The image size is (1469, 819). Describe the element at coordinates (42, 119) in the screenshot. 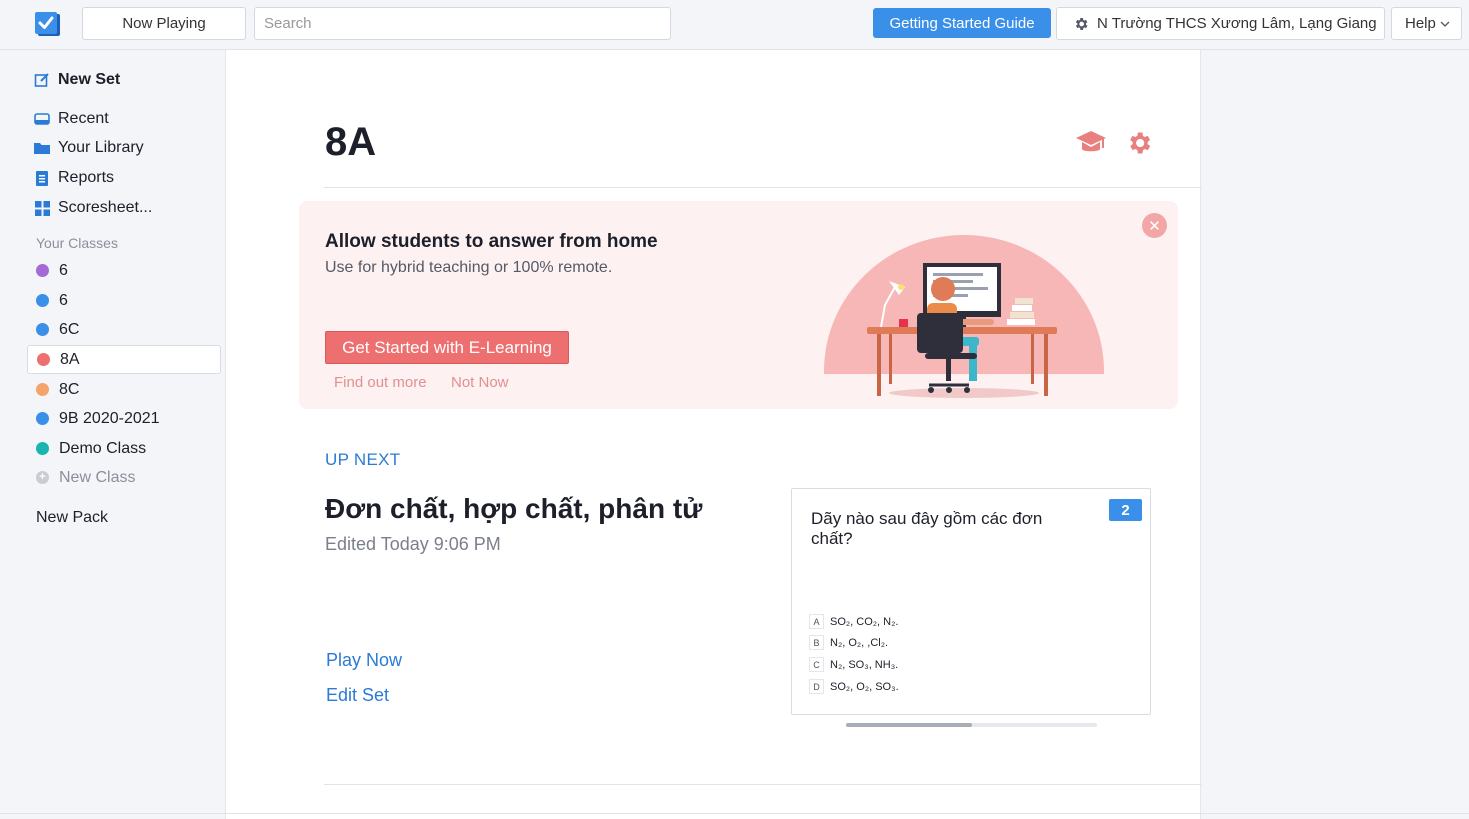

I see `recent-icon` at that location.